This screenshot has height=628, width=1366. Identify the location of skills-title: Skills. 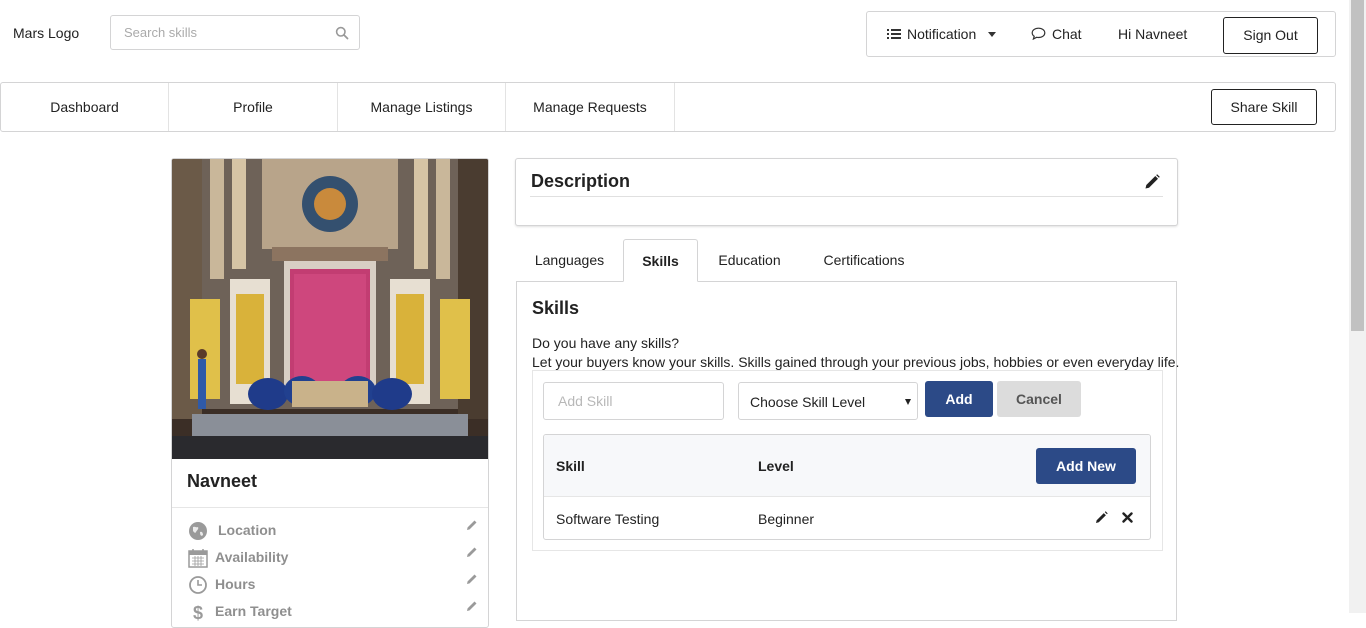
(556, 308).